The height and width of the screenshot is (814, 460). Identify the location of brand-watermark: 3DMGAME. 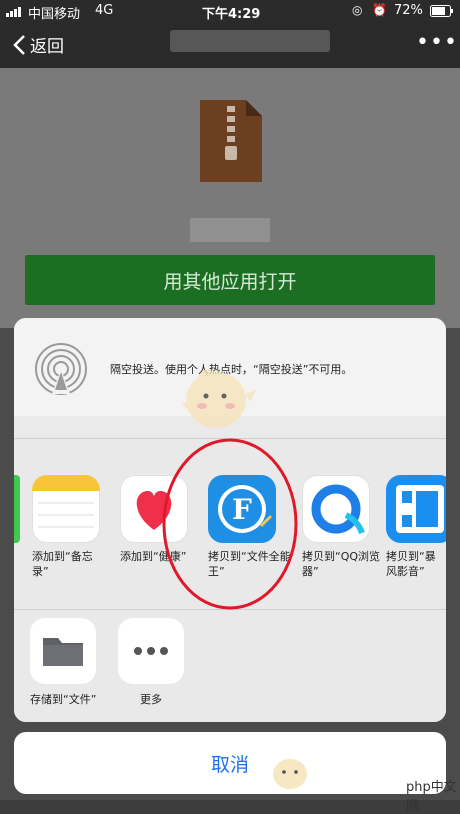
(364, 772).